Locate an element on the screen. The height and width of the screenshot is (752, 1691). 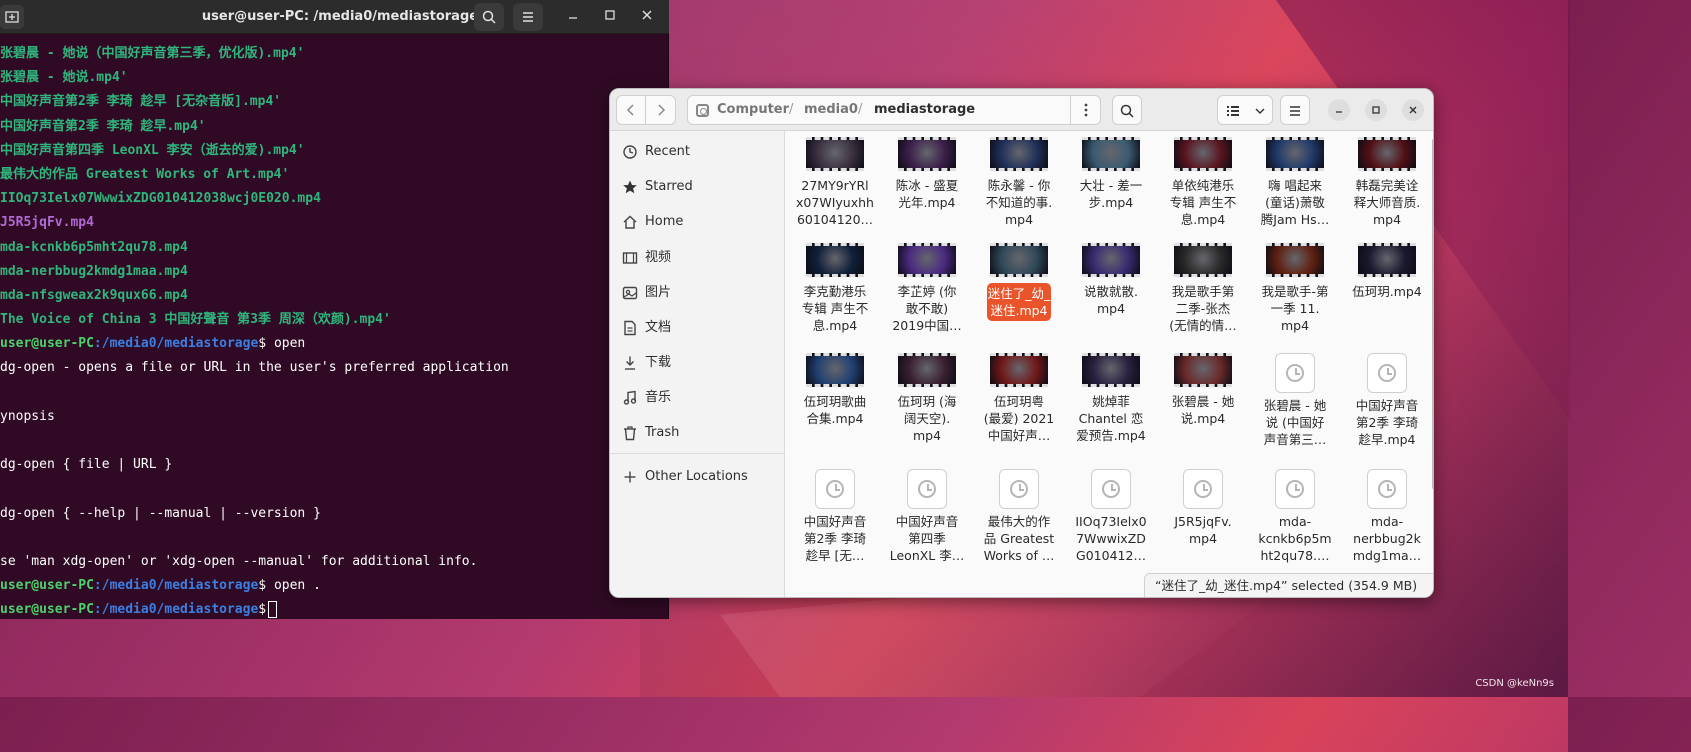
file-item: 伍珂玥 (海 阔天空). mp4 is located at coordinates (927, 403).